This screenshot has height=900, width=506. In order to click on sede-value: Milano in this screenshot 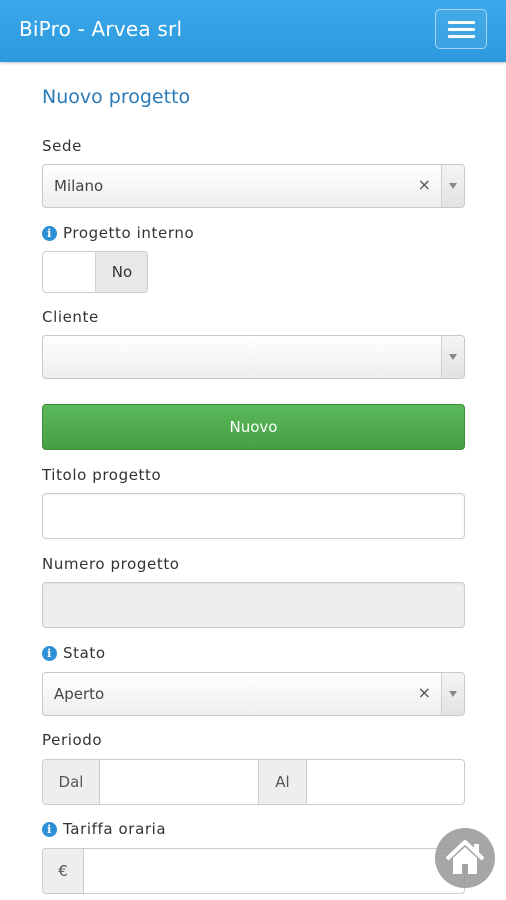, I will do `click(79, 186)`.